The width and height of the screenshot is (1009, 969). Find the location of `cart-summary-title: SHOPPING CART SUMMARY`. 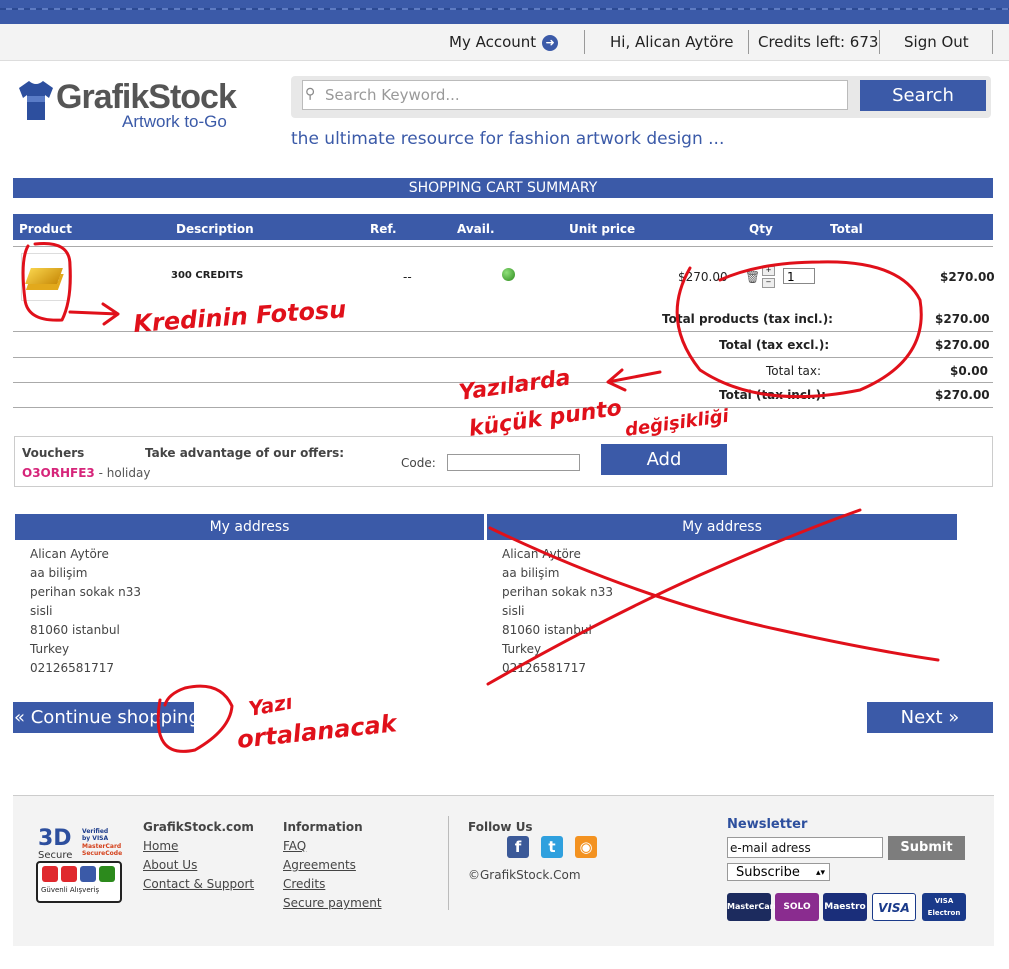

cart-summary-title: SHOPPING CART SUMMARY is located at coordinates (503, 188).